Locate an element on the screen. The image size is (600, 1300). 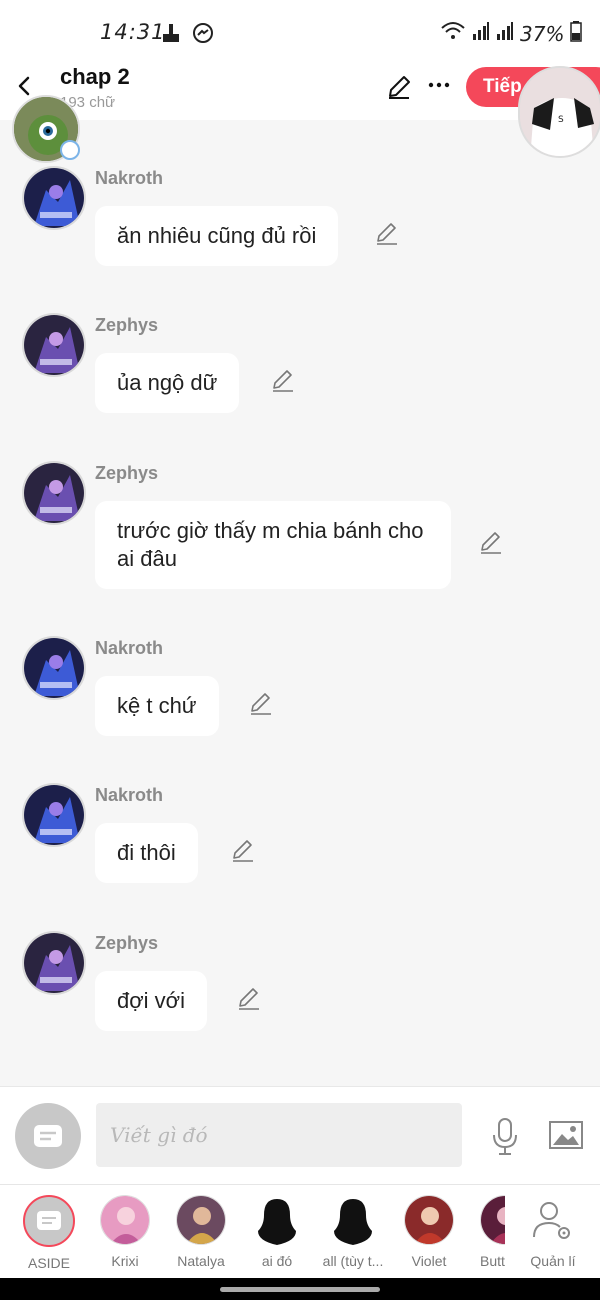
microphone-button is located at coordinates (505, 1137).